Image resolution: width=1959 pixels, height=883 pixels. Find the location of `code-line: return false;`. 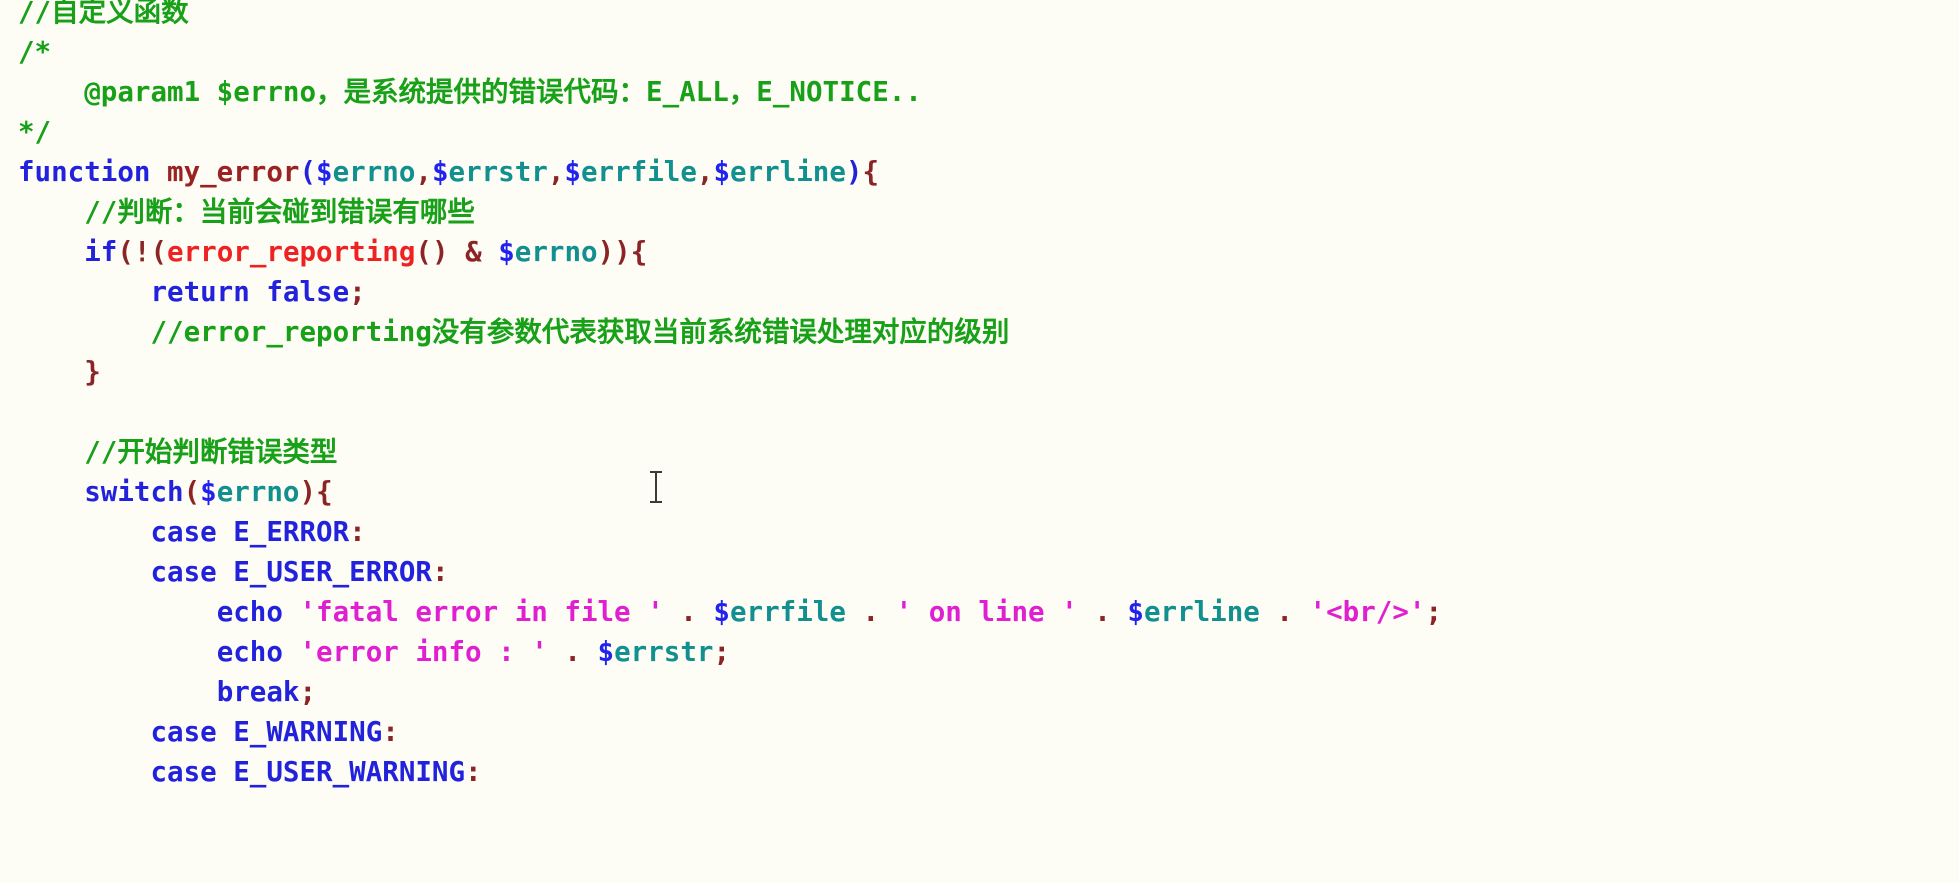

code-line: return false; is located at coordinates (979, 292).